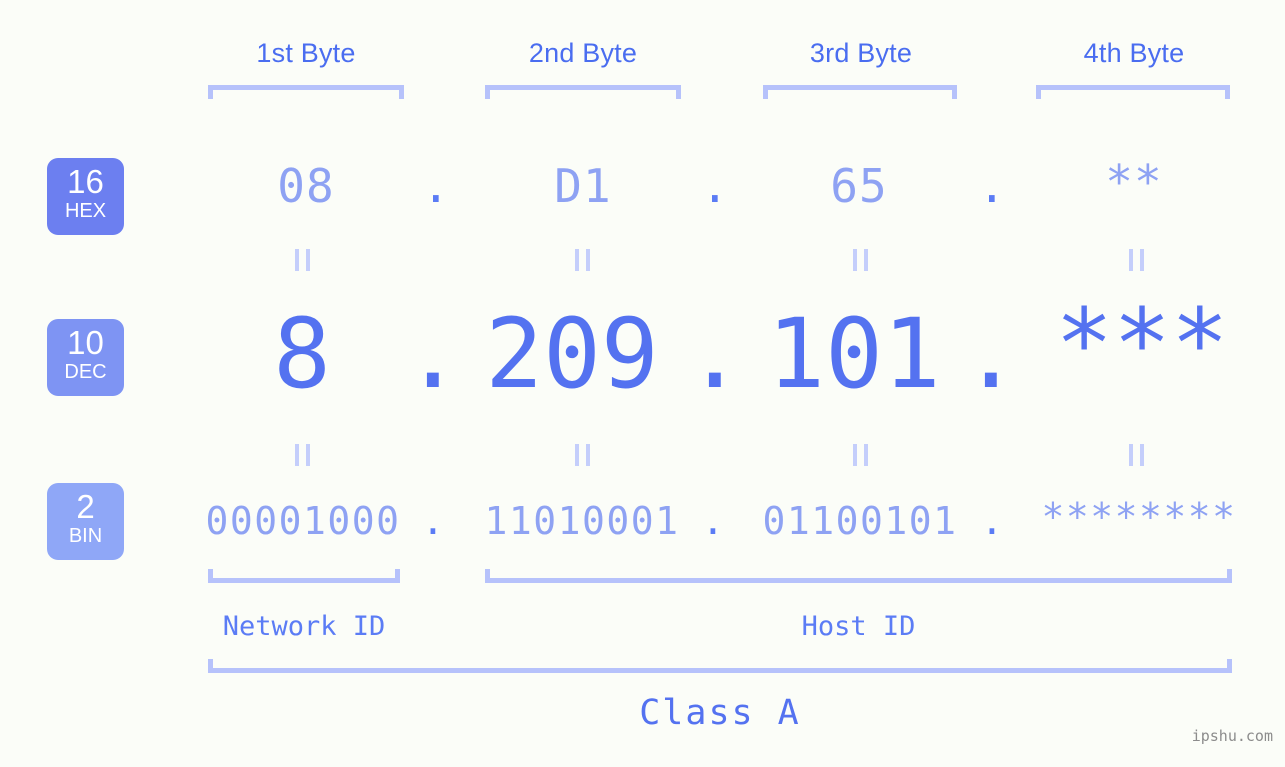 This screenshot has height=767, width=1285. I want to click on bin-value-4: ********, so click(1139, 517).